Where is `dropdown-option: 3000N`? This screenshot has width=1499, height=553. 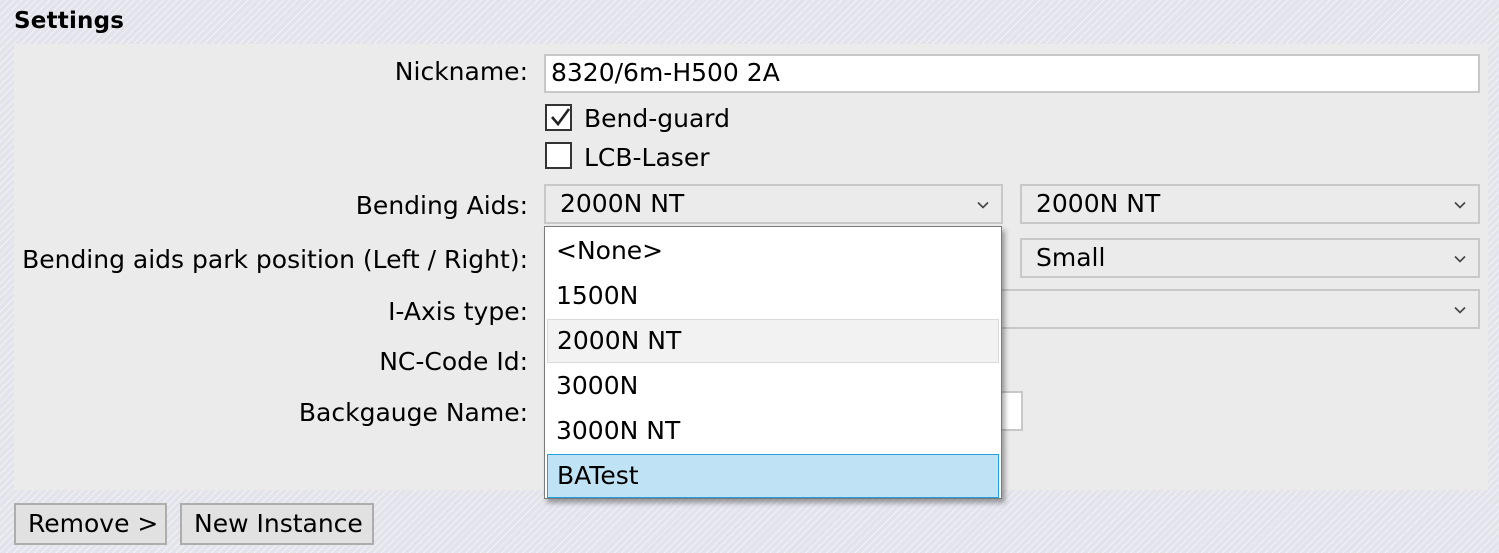 dropdown-option: 3000N is located at coordinates (773, 387).